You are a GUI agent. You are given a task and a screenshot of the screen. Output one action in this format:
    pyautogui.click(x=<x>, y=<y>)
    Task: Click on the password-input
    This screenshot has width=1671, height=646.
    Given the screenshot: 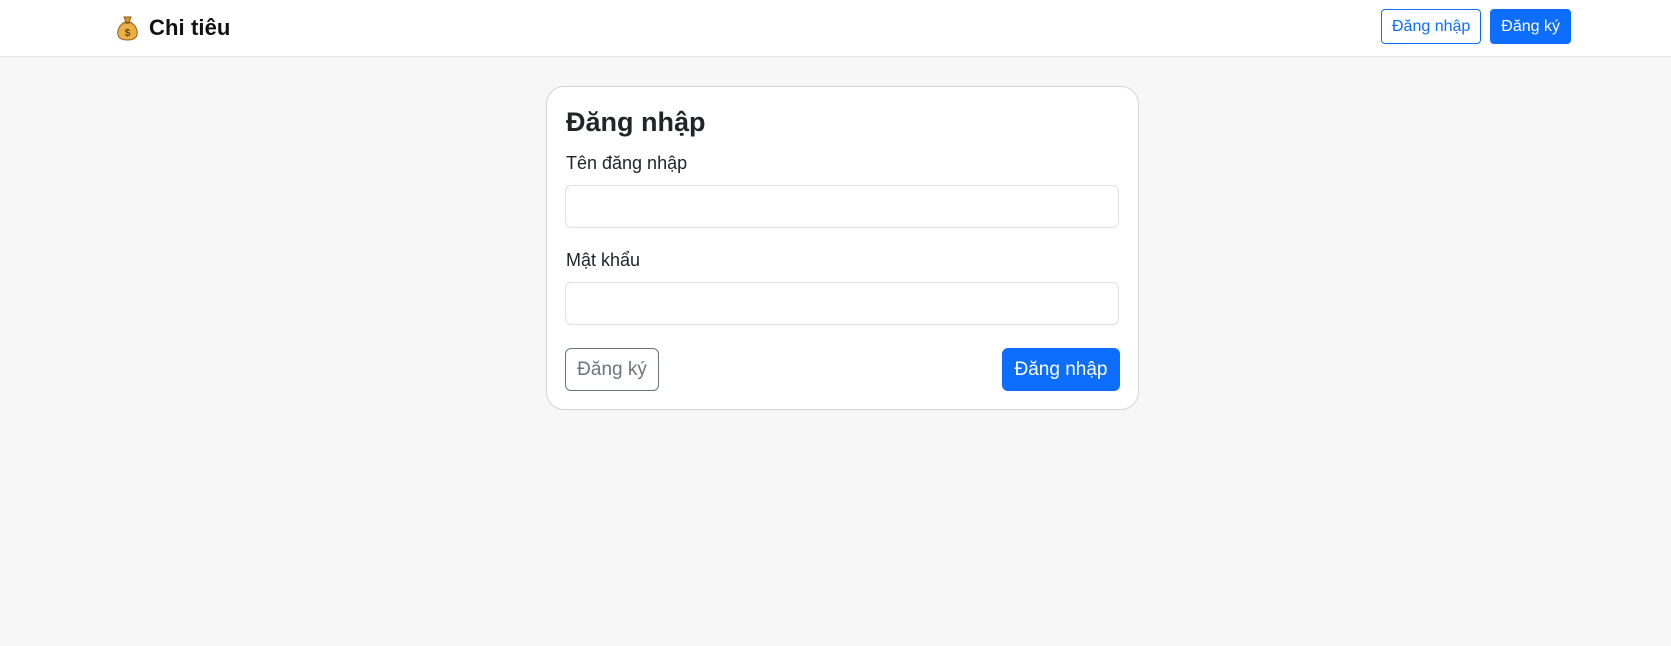 What is the action you would take?
    pyautogui.click(x=842, y=303)
    